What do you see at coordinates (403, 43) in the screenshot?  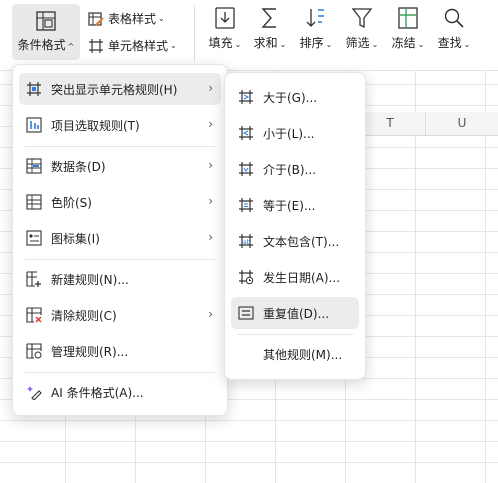 I see `freeze-label: 冻结` at bounding box center [403, 43].